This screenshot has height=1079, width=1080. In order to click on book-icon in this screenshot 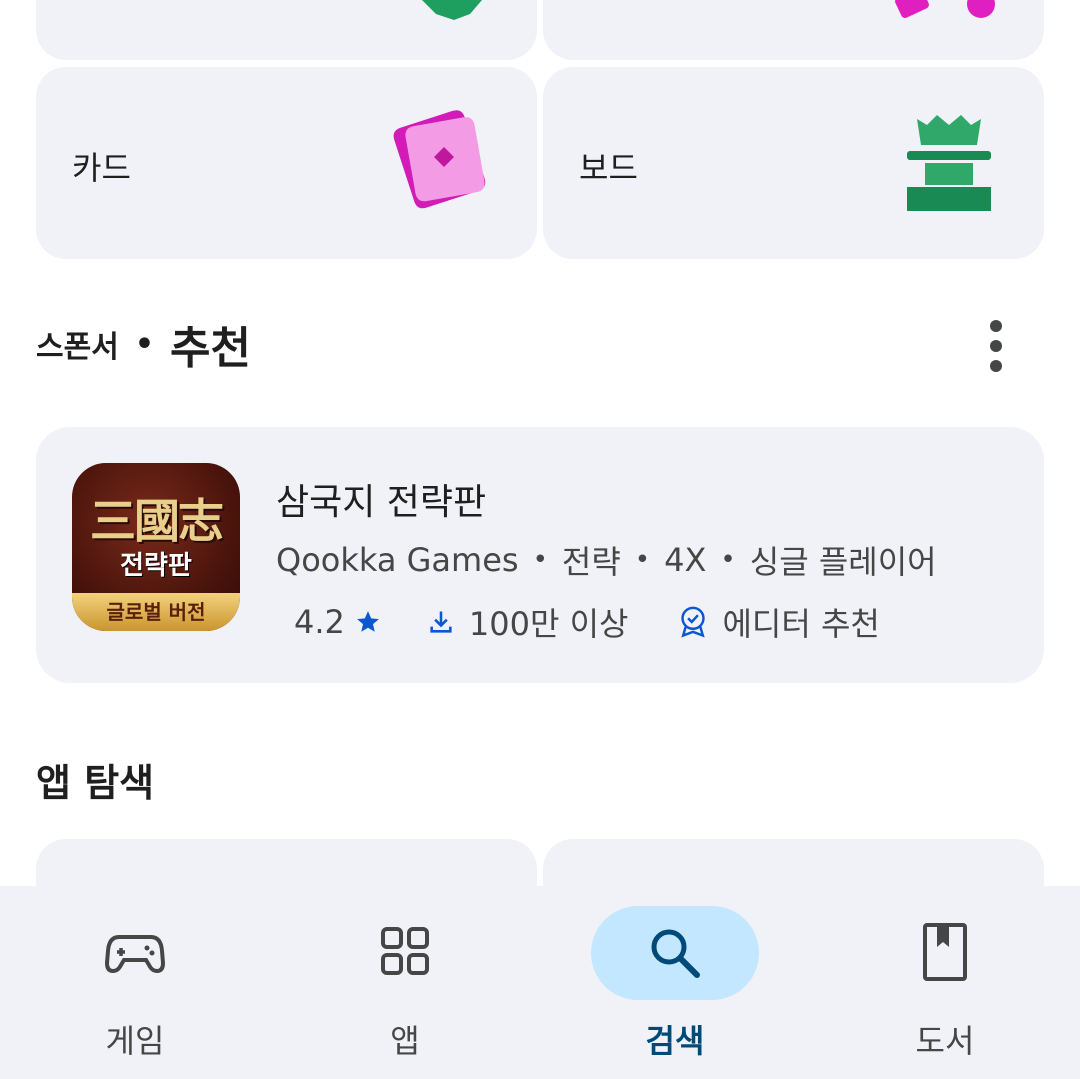, I will do `click(945, 952)`.